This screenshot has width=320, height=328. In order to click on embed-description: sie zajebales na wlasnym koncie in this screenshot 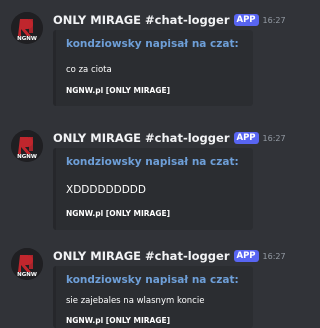, I will do `click(135, 301)`.